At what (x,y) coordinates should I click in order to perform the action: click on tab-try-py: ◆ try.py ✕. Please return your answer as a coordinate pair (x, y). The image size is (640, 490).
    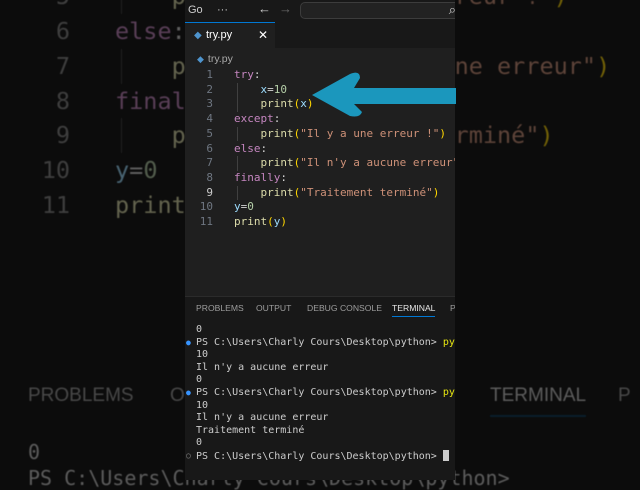
    Looking at the image, I should click on (230, 35).